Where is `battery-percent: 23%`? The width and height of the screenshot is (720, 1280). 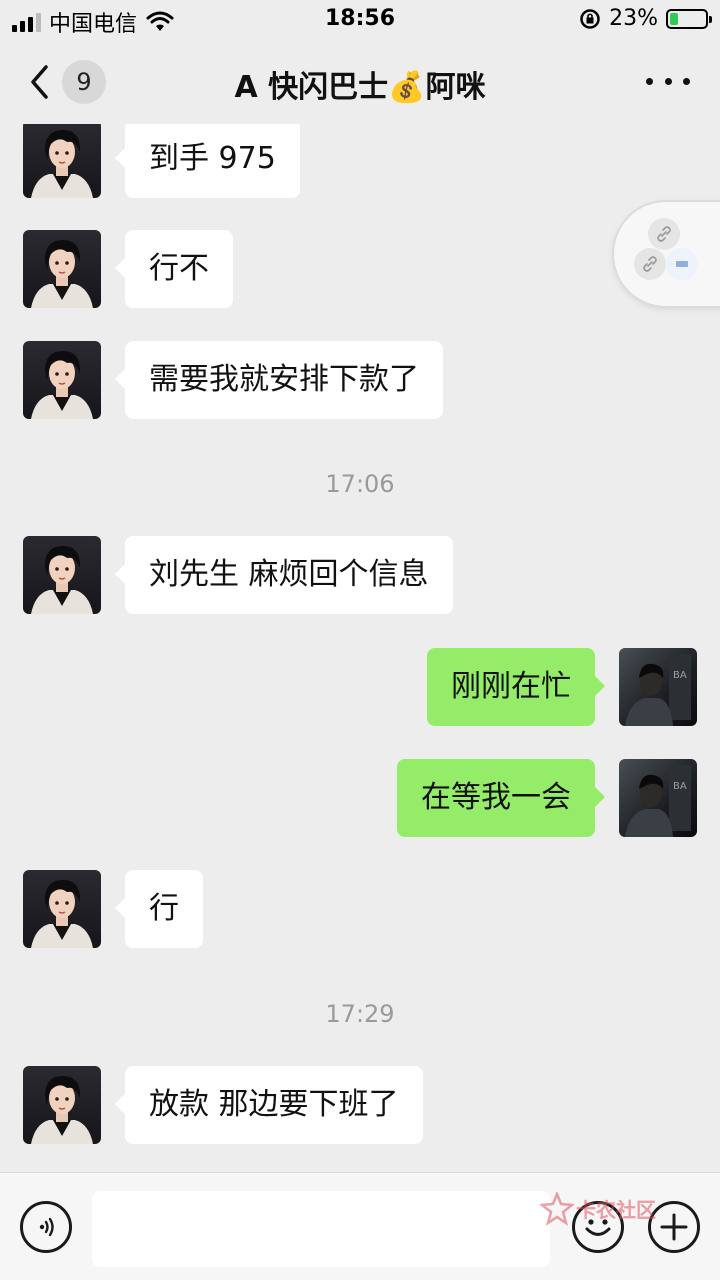
battery-percent: 23% is located at coordinates (633, 18).